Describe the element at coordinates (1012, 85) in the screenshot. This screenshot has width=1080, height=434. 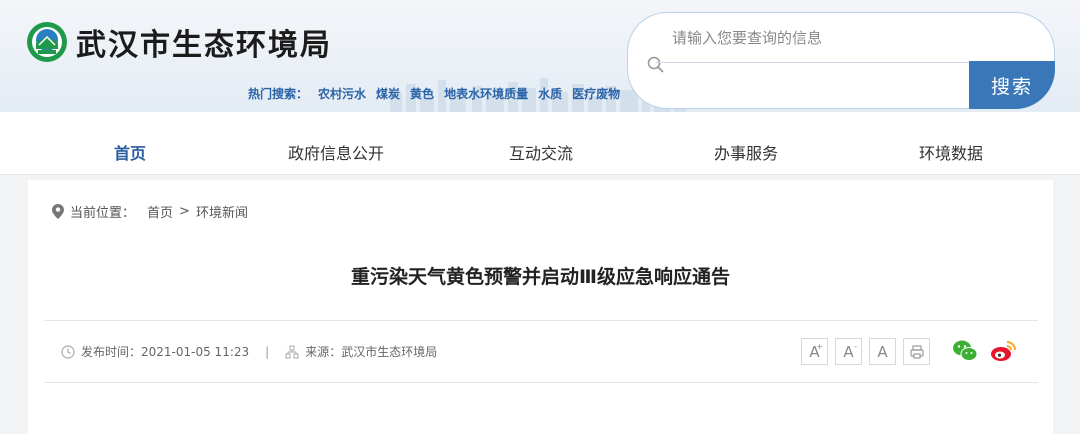
I see `search-button: 搜索` at that location.